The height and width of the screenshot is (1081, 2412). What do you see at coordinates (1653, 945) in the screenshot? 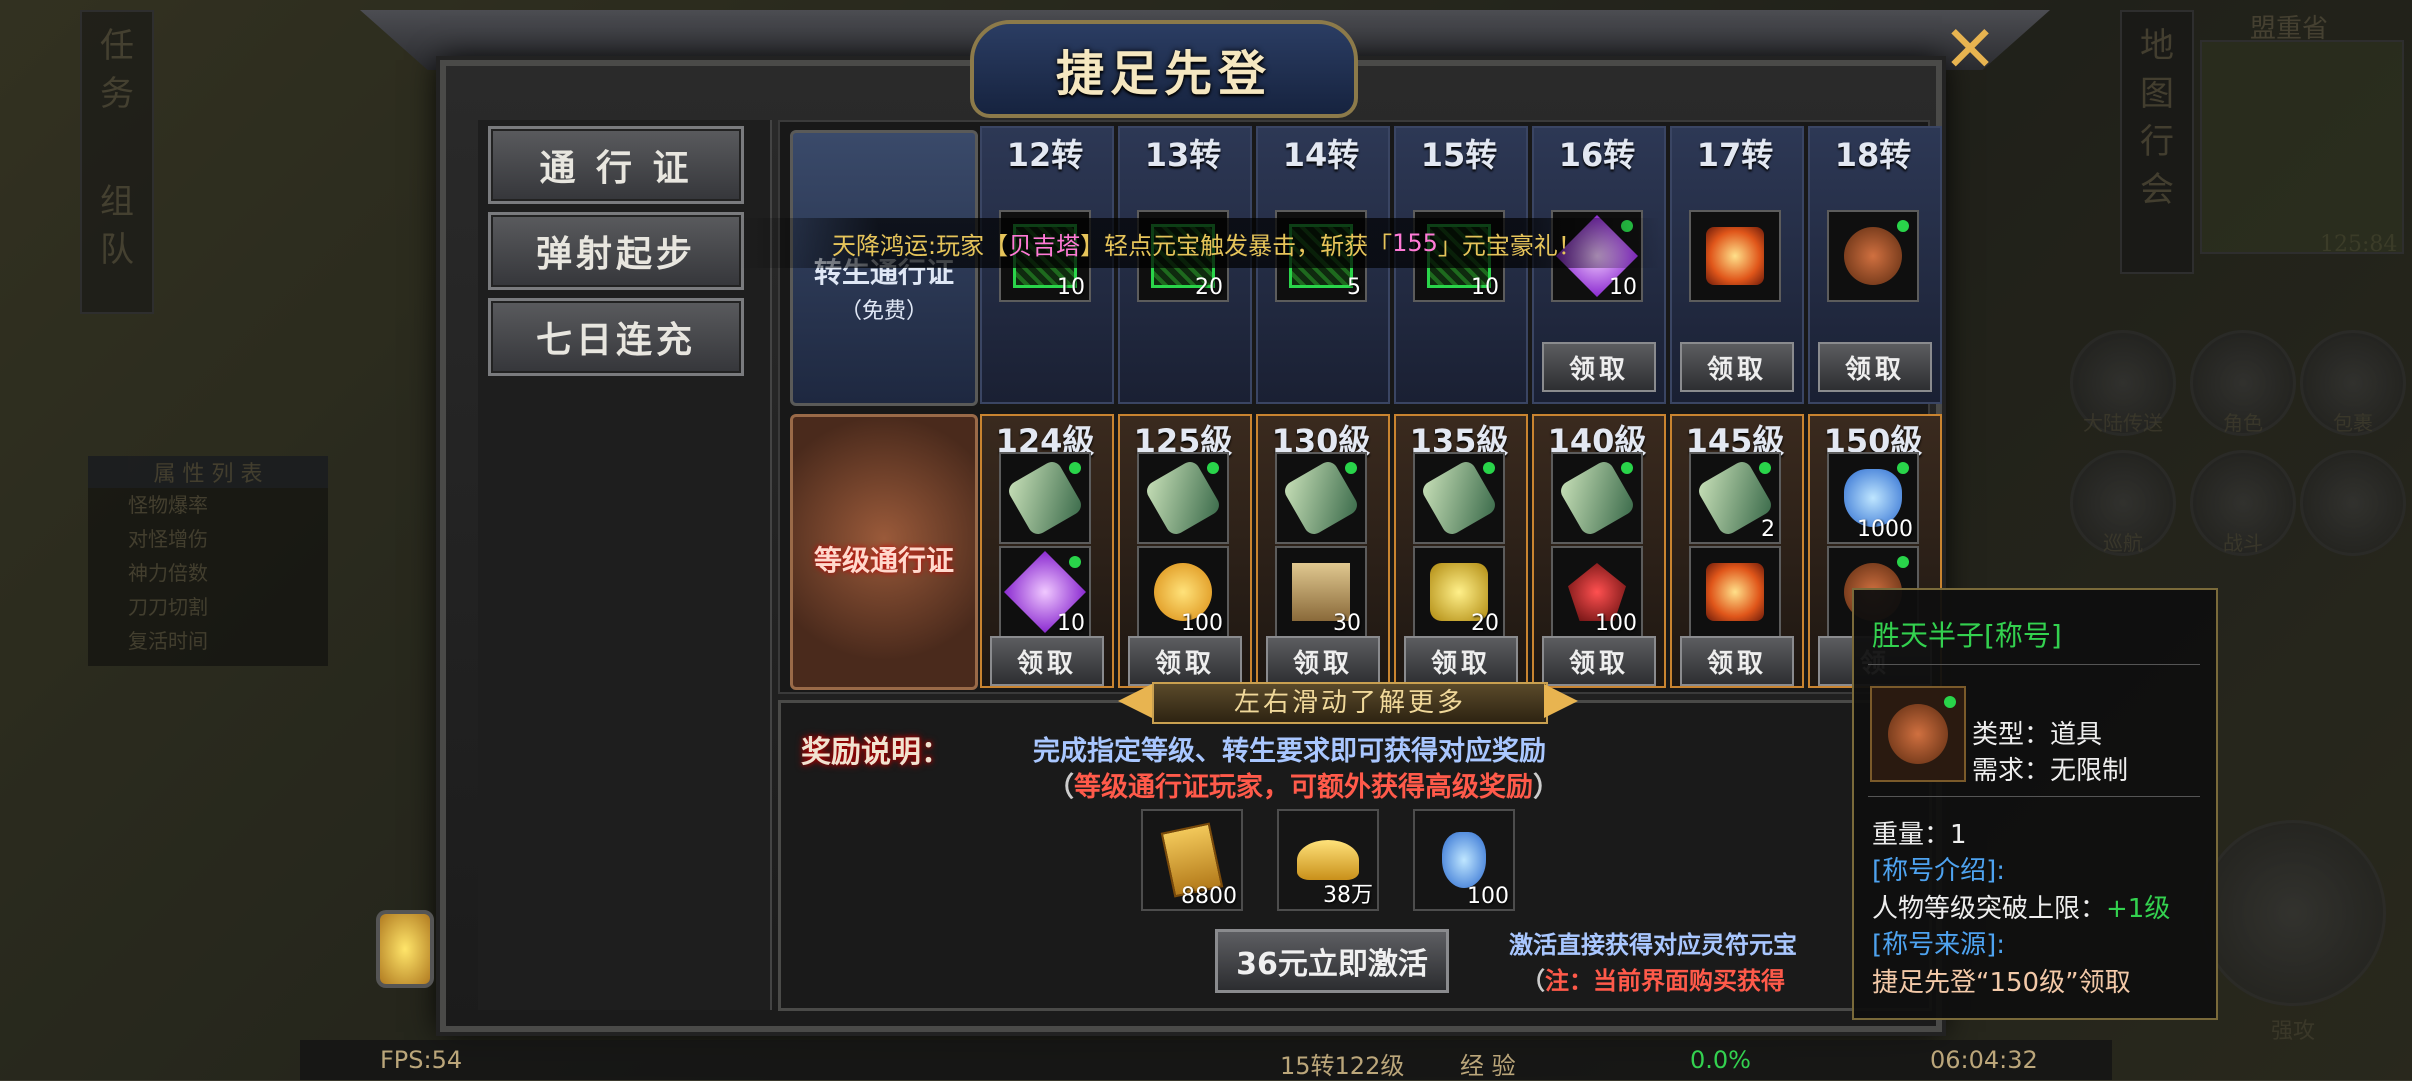
I see `reward-note1: 激活直接获得对应灵符元宝` at bounding box center [1653, 945].